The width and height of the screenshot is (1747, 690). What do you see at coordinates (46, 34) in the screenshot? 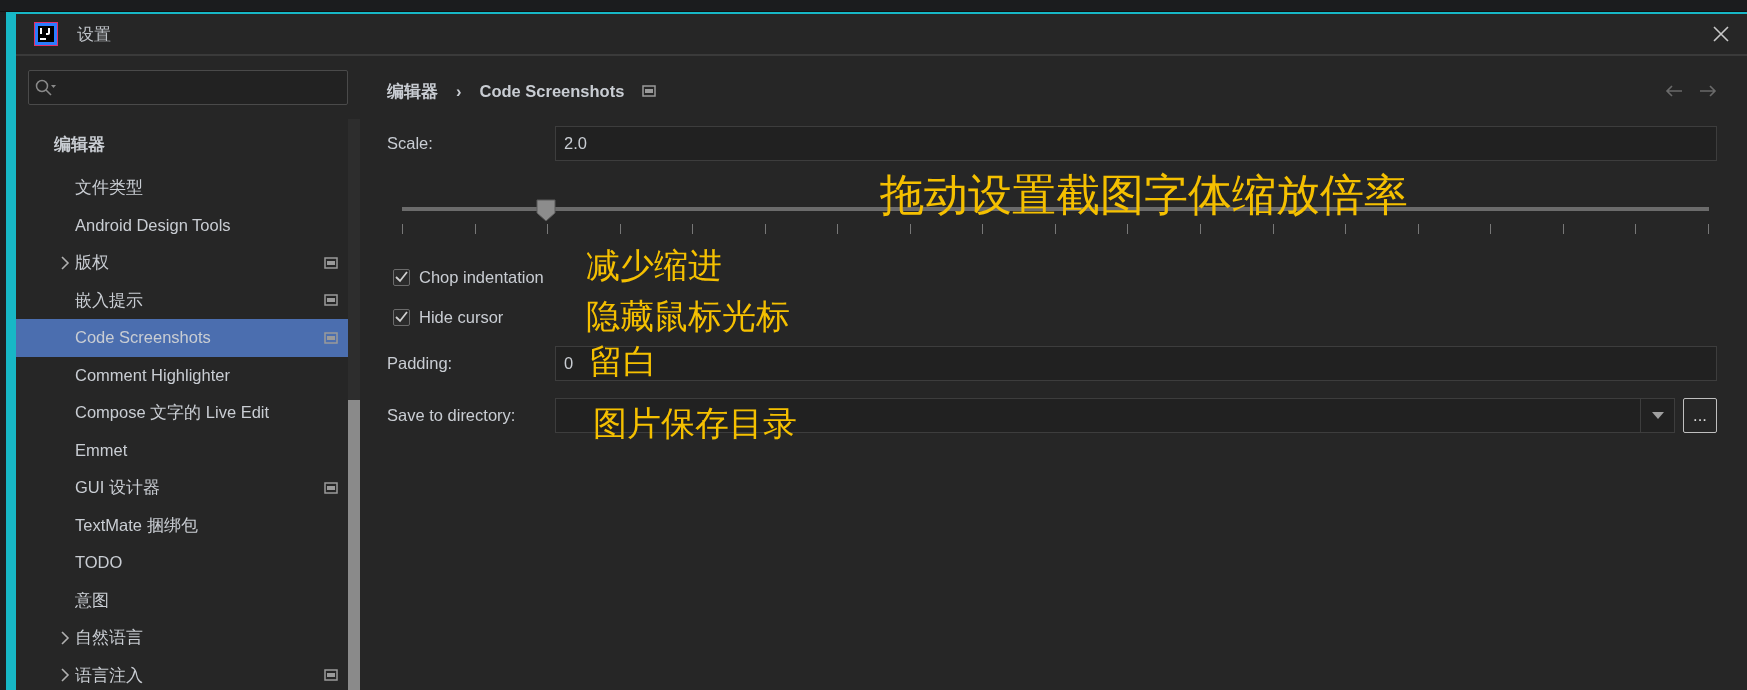
I see `app-icon` at bounding box center [46, 34].